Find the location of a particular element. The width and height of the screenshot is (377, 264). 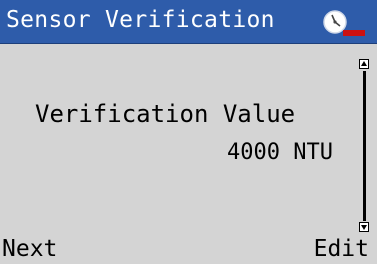

scroll-down-arrow-icon is located at coordinates (364, 227).